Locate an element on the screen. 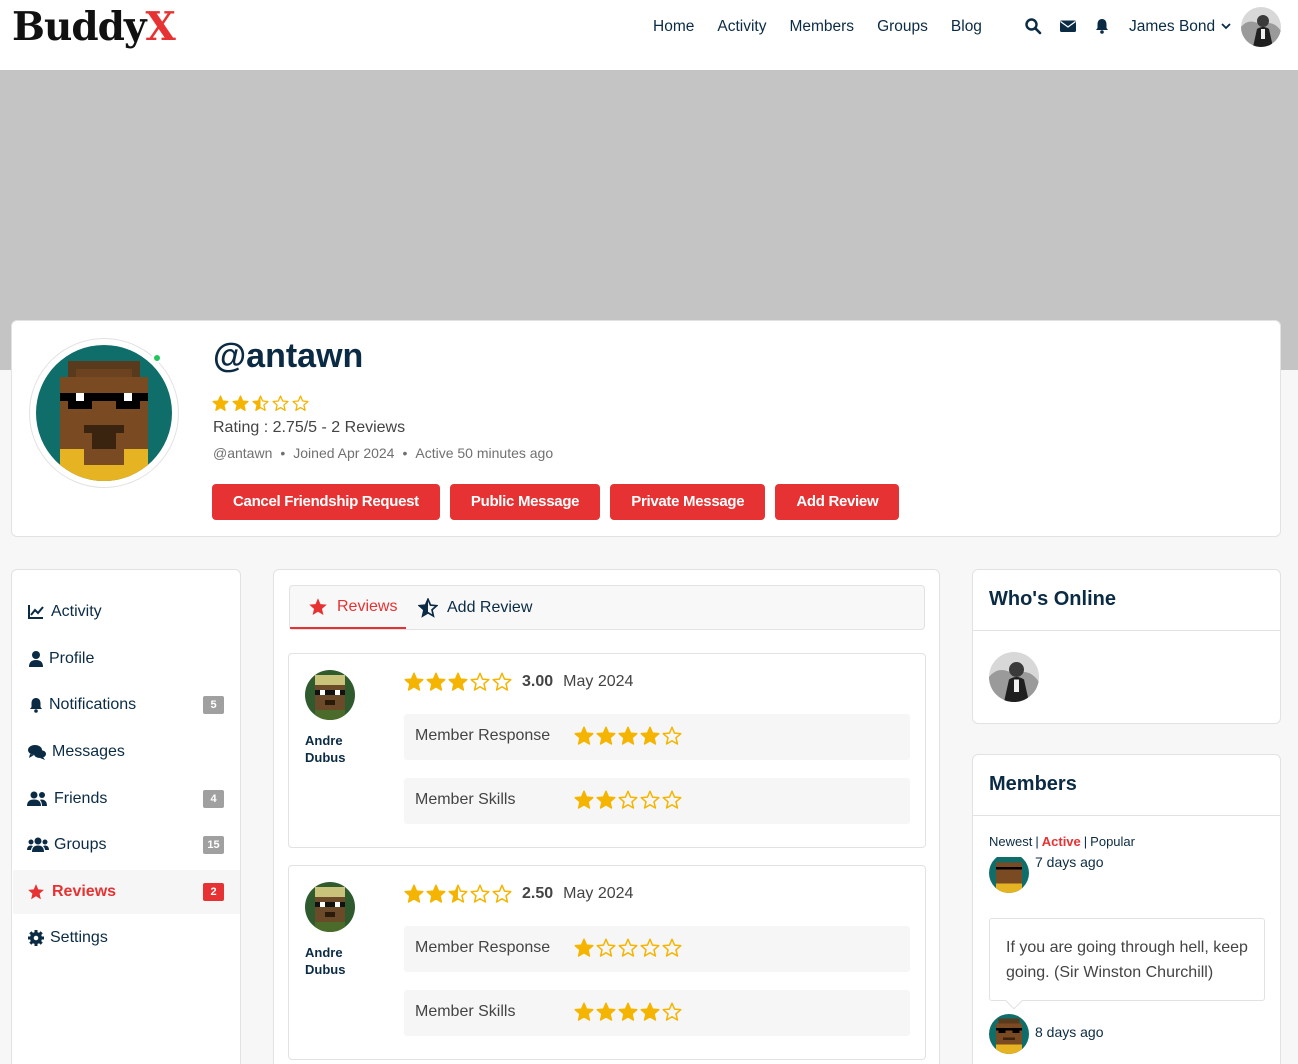 Image resolution: width=1298 pixels, height=1064 pixels. search-icon is located at coordinates (1033, 26).